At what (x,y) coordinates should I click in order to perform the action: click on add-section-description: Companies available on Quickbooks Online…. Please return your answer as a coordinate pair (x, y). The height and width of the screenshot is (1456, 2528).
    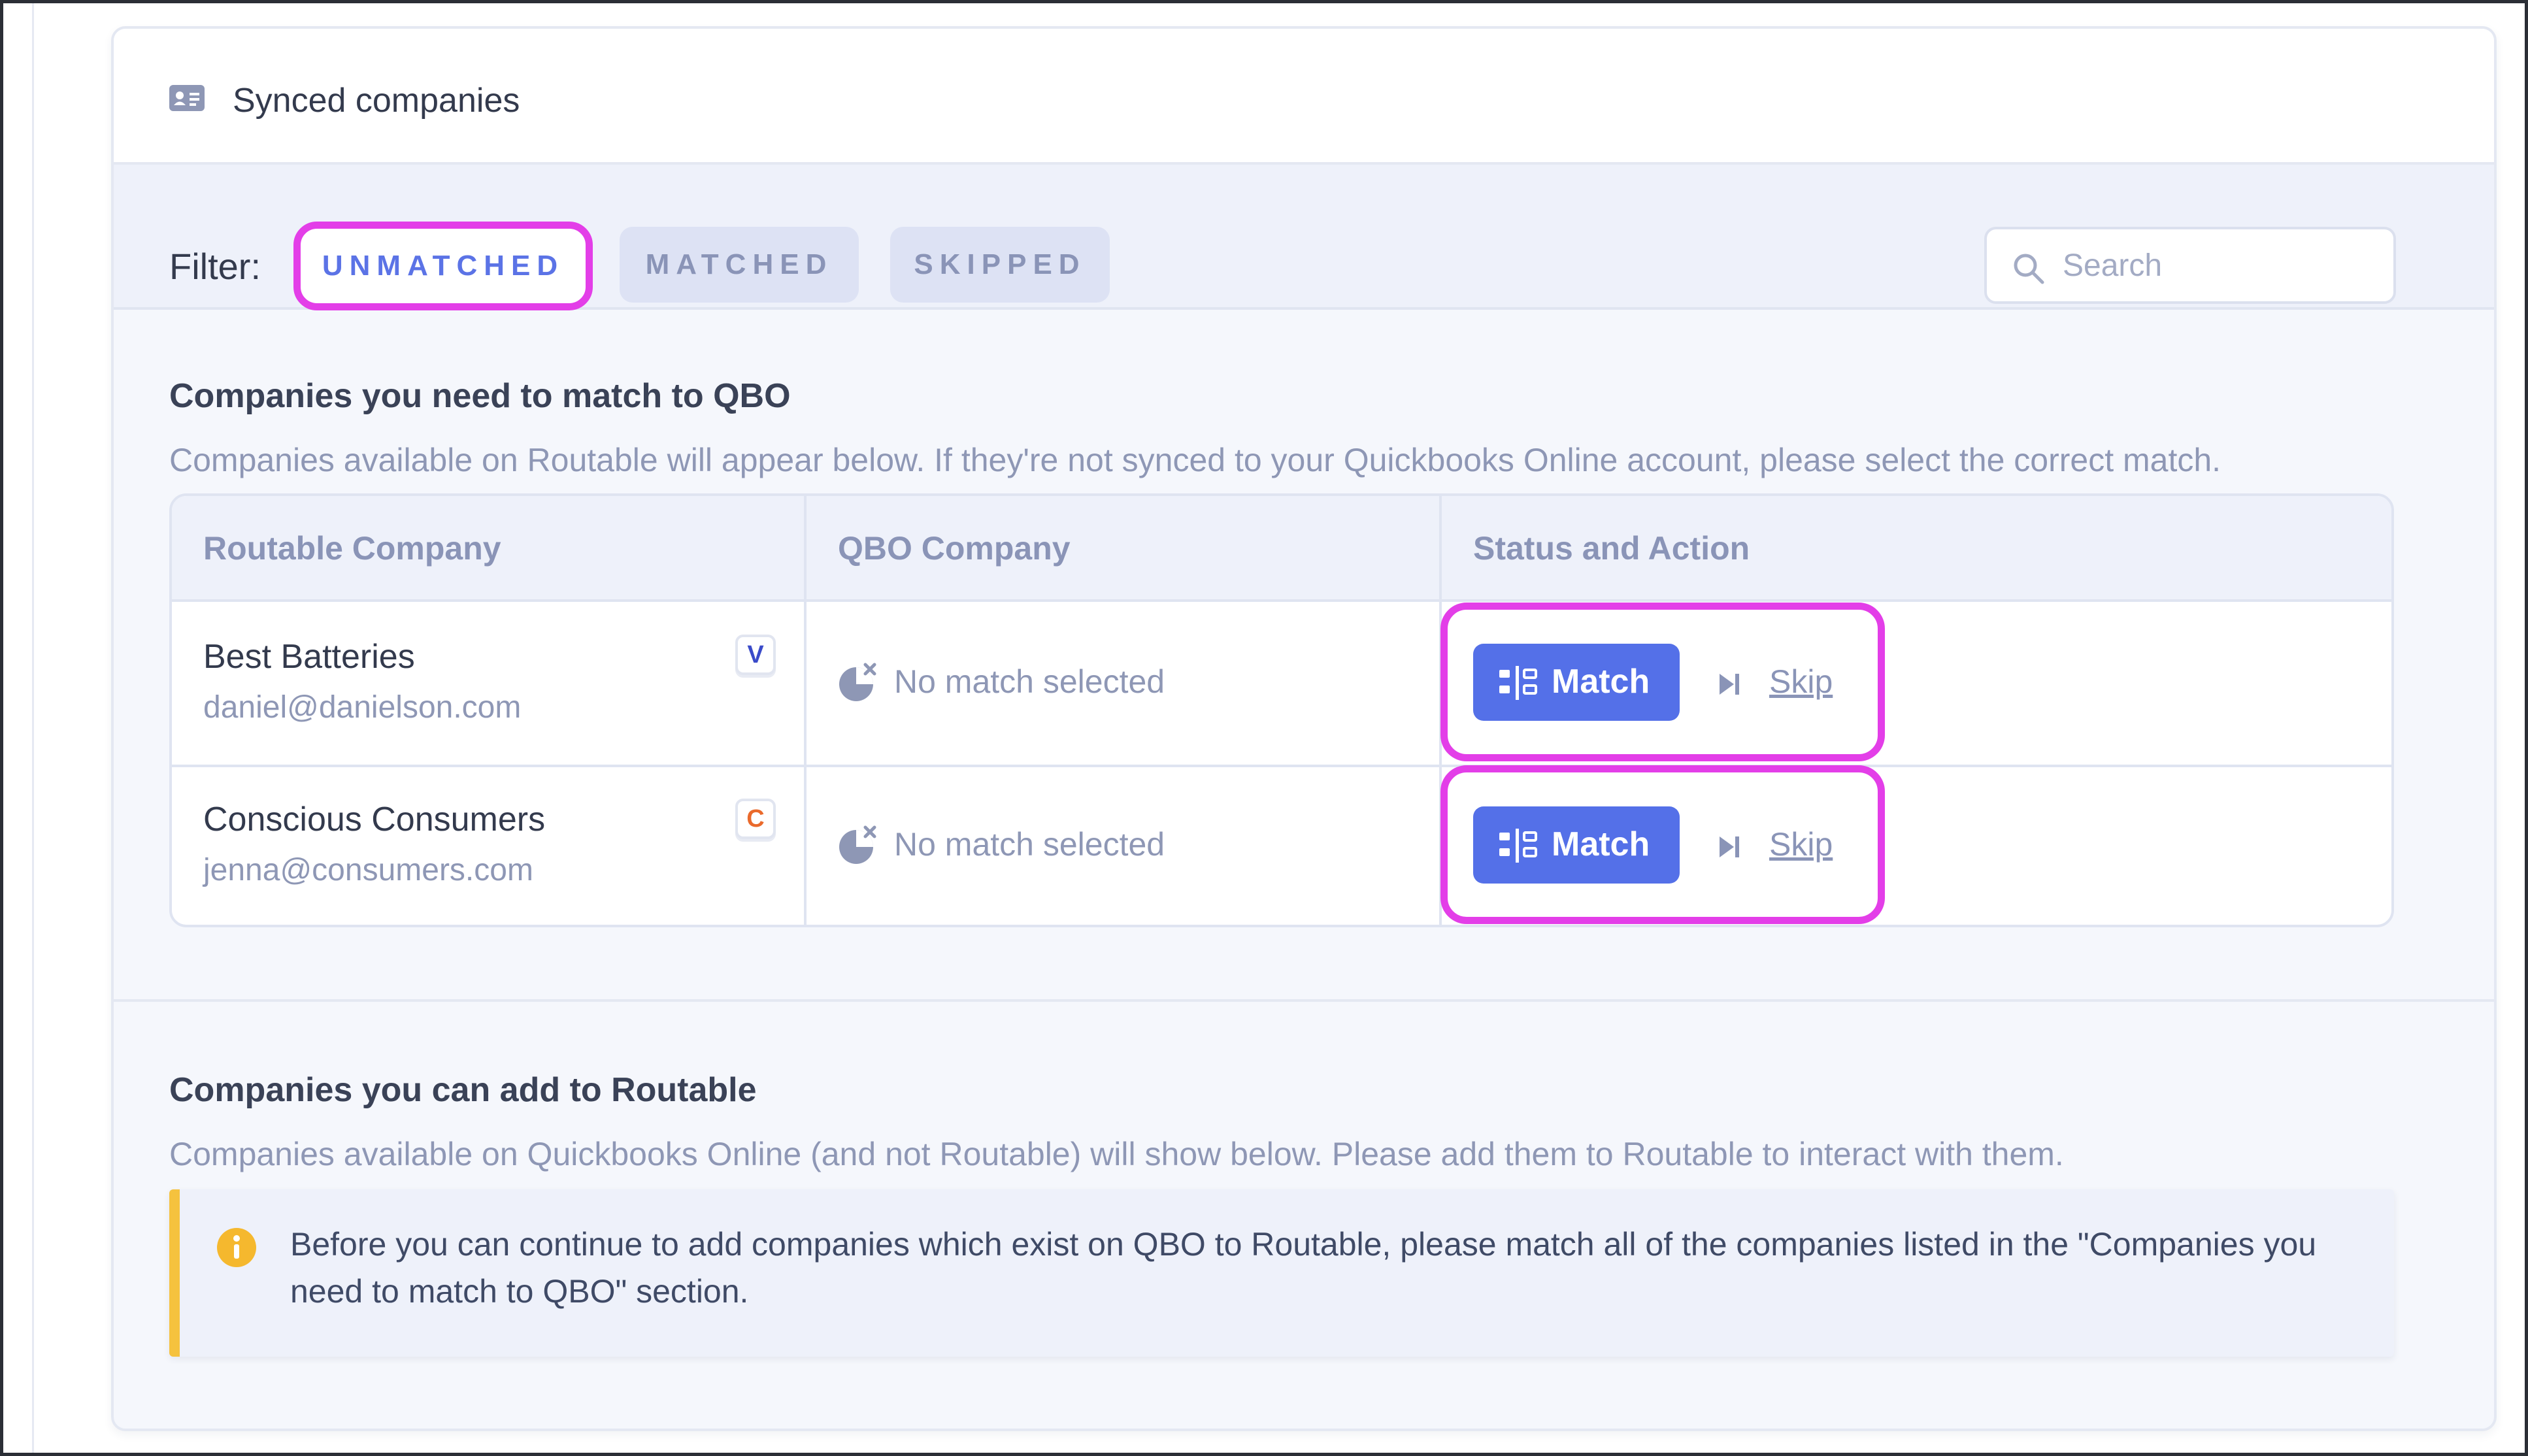
    Looking at the image, I should click on (1116, 1154).